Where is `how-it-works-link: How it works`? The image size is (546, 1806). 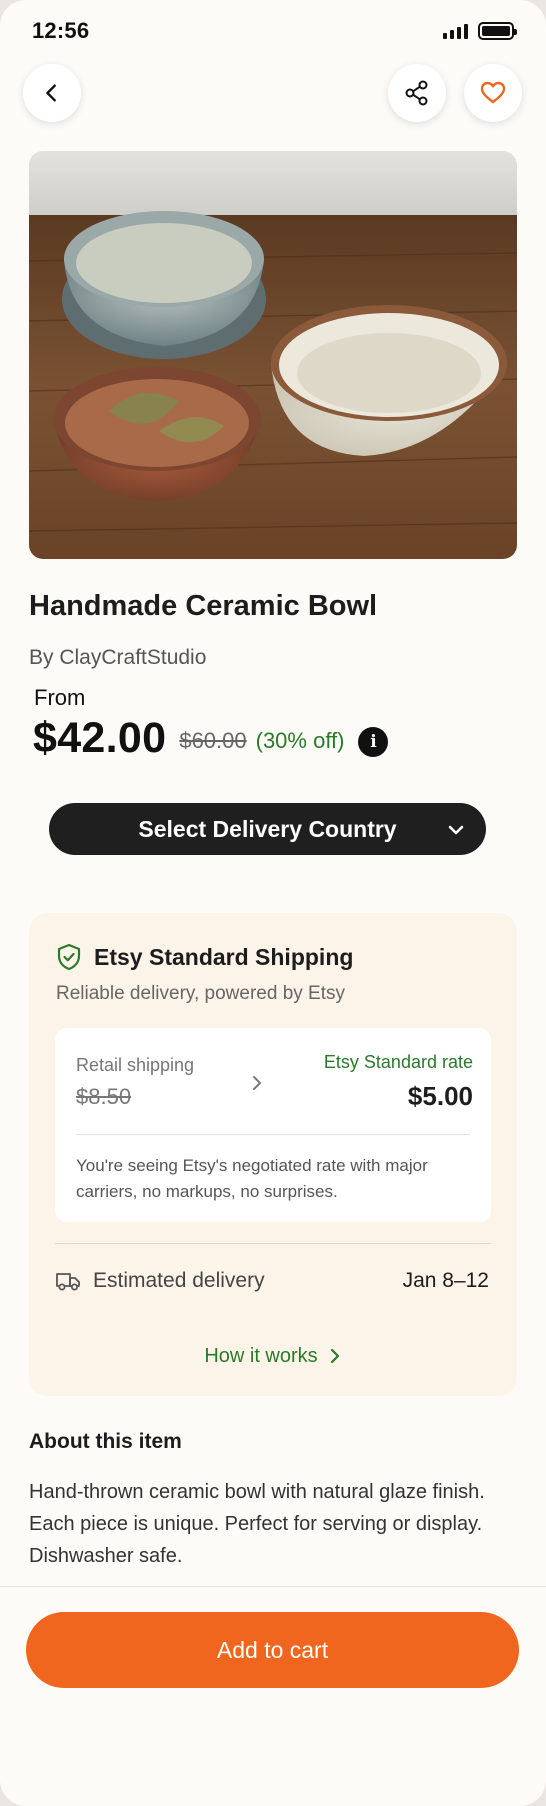 how-it-works-link: How it works is located at coordinates (273, 1356).